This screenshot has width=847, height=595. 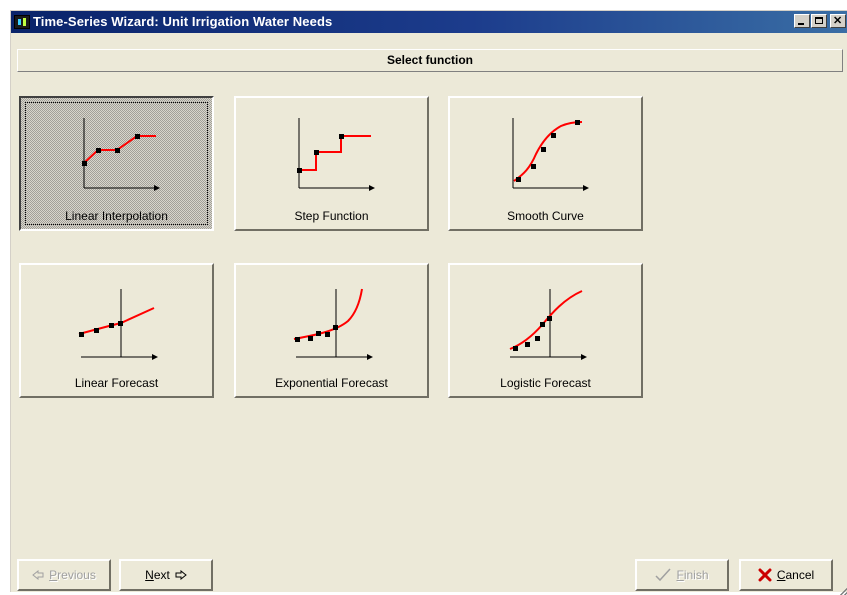 What do you see at coordinates (121, 154) in the screenshot?
I see `linear-interpolation-graph-icon` at bounding box center [121, 154].